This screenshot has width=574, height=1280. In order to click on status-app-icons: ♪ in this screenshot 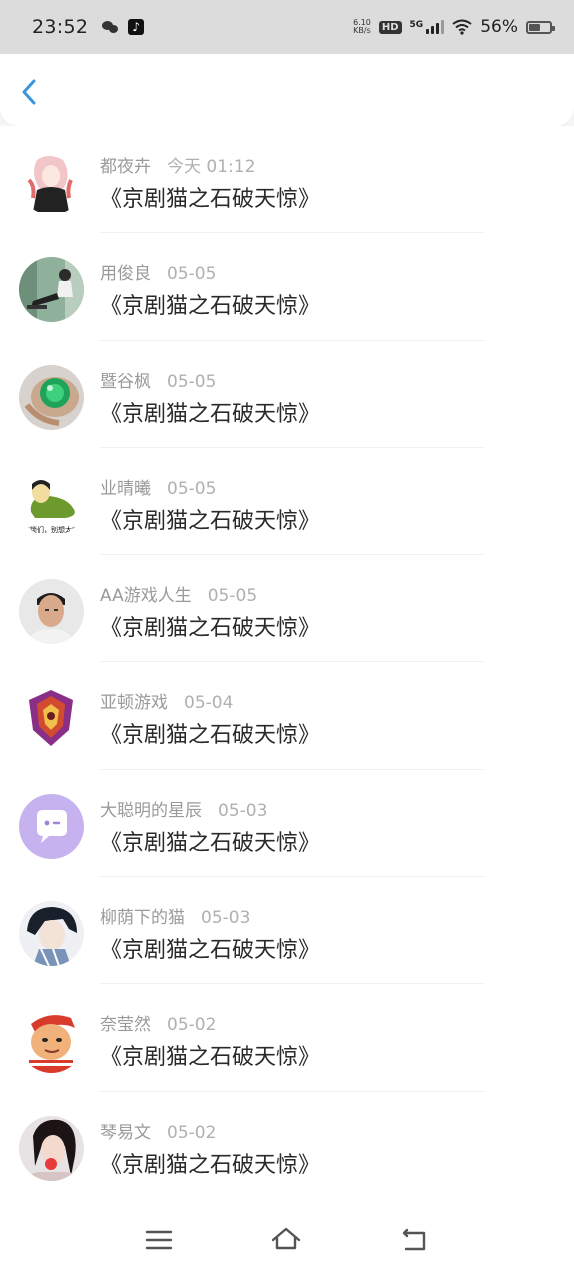, I will do `click(123, 27)`.